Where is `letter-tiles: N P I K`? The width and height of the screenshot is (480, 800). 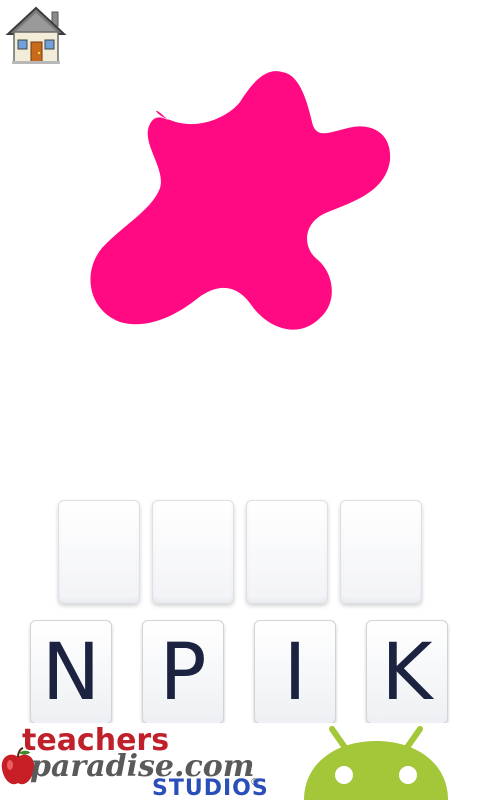 letter-tiles: N P I K is located at coordinates (240, 672).